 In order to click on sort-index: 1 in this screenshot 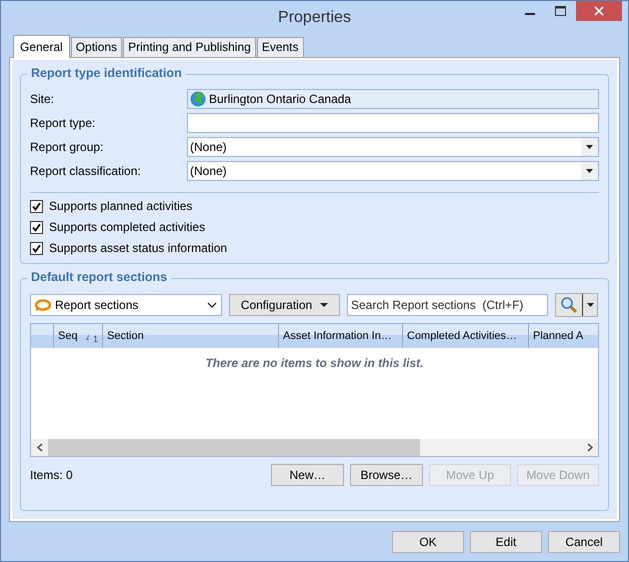, I will do `click(95, 339)`.